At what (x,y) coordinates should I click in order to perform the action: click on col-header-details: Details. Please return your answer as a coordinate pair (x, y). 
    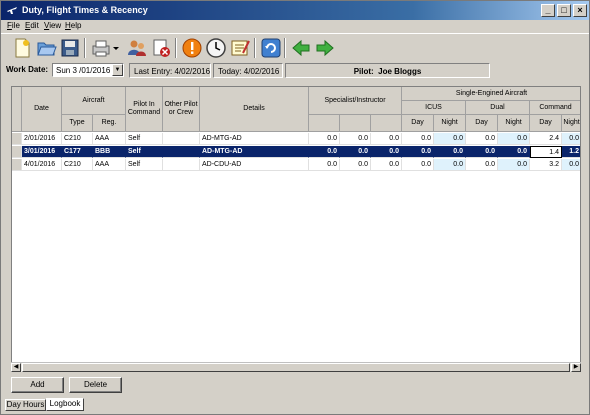
    Looking at the image, I should click on (254, 109).